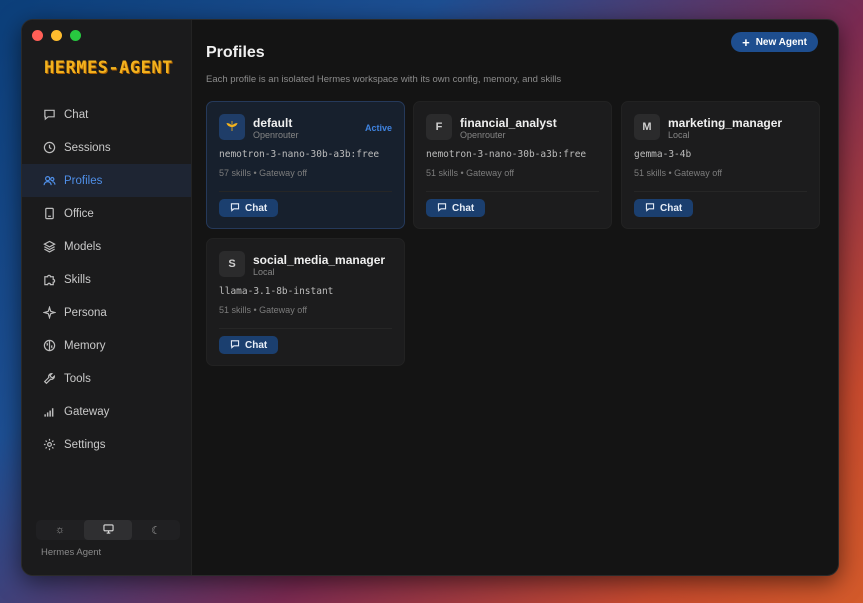 The width and height of the screenshot is (863, 603). What do you see at coordinates (85, 345) in the screenshot?
I see `sidebar-item-label: Memory` at bounding box center [85, 345].